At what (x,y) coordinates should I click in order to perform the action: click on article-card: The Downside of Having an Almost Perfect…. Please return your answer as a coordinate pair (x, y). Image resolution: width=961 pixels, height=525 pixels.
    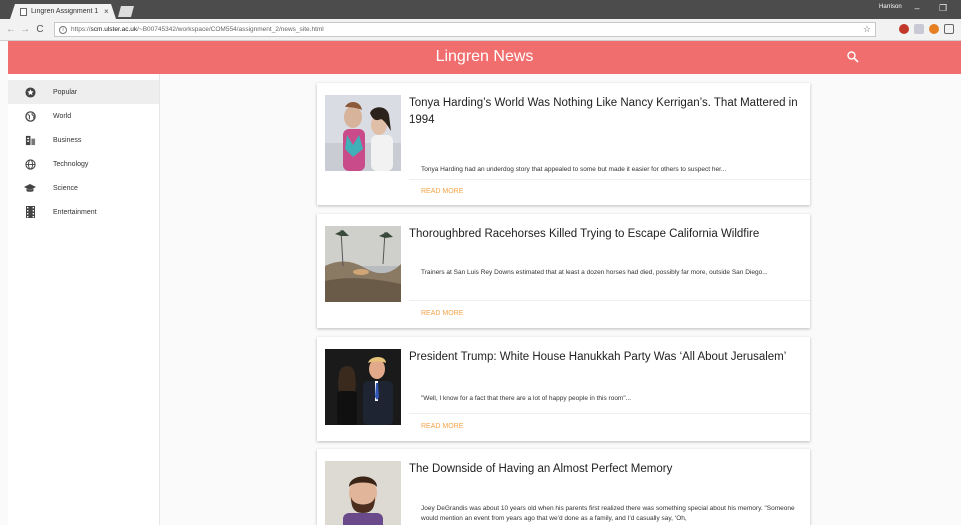
    Looking at the image, I should click on (563, 487).